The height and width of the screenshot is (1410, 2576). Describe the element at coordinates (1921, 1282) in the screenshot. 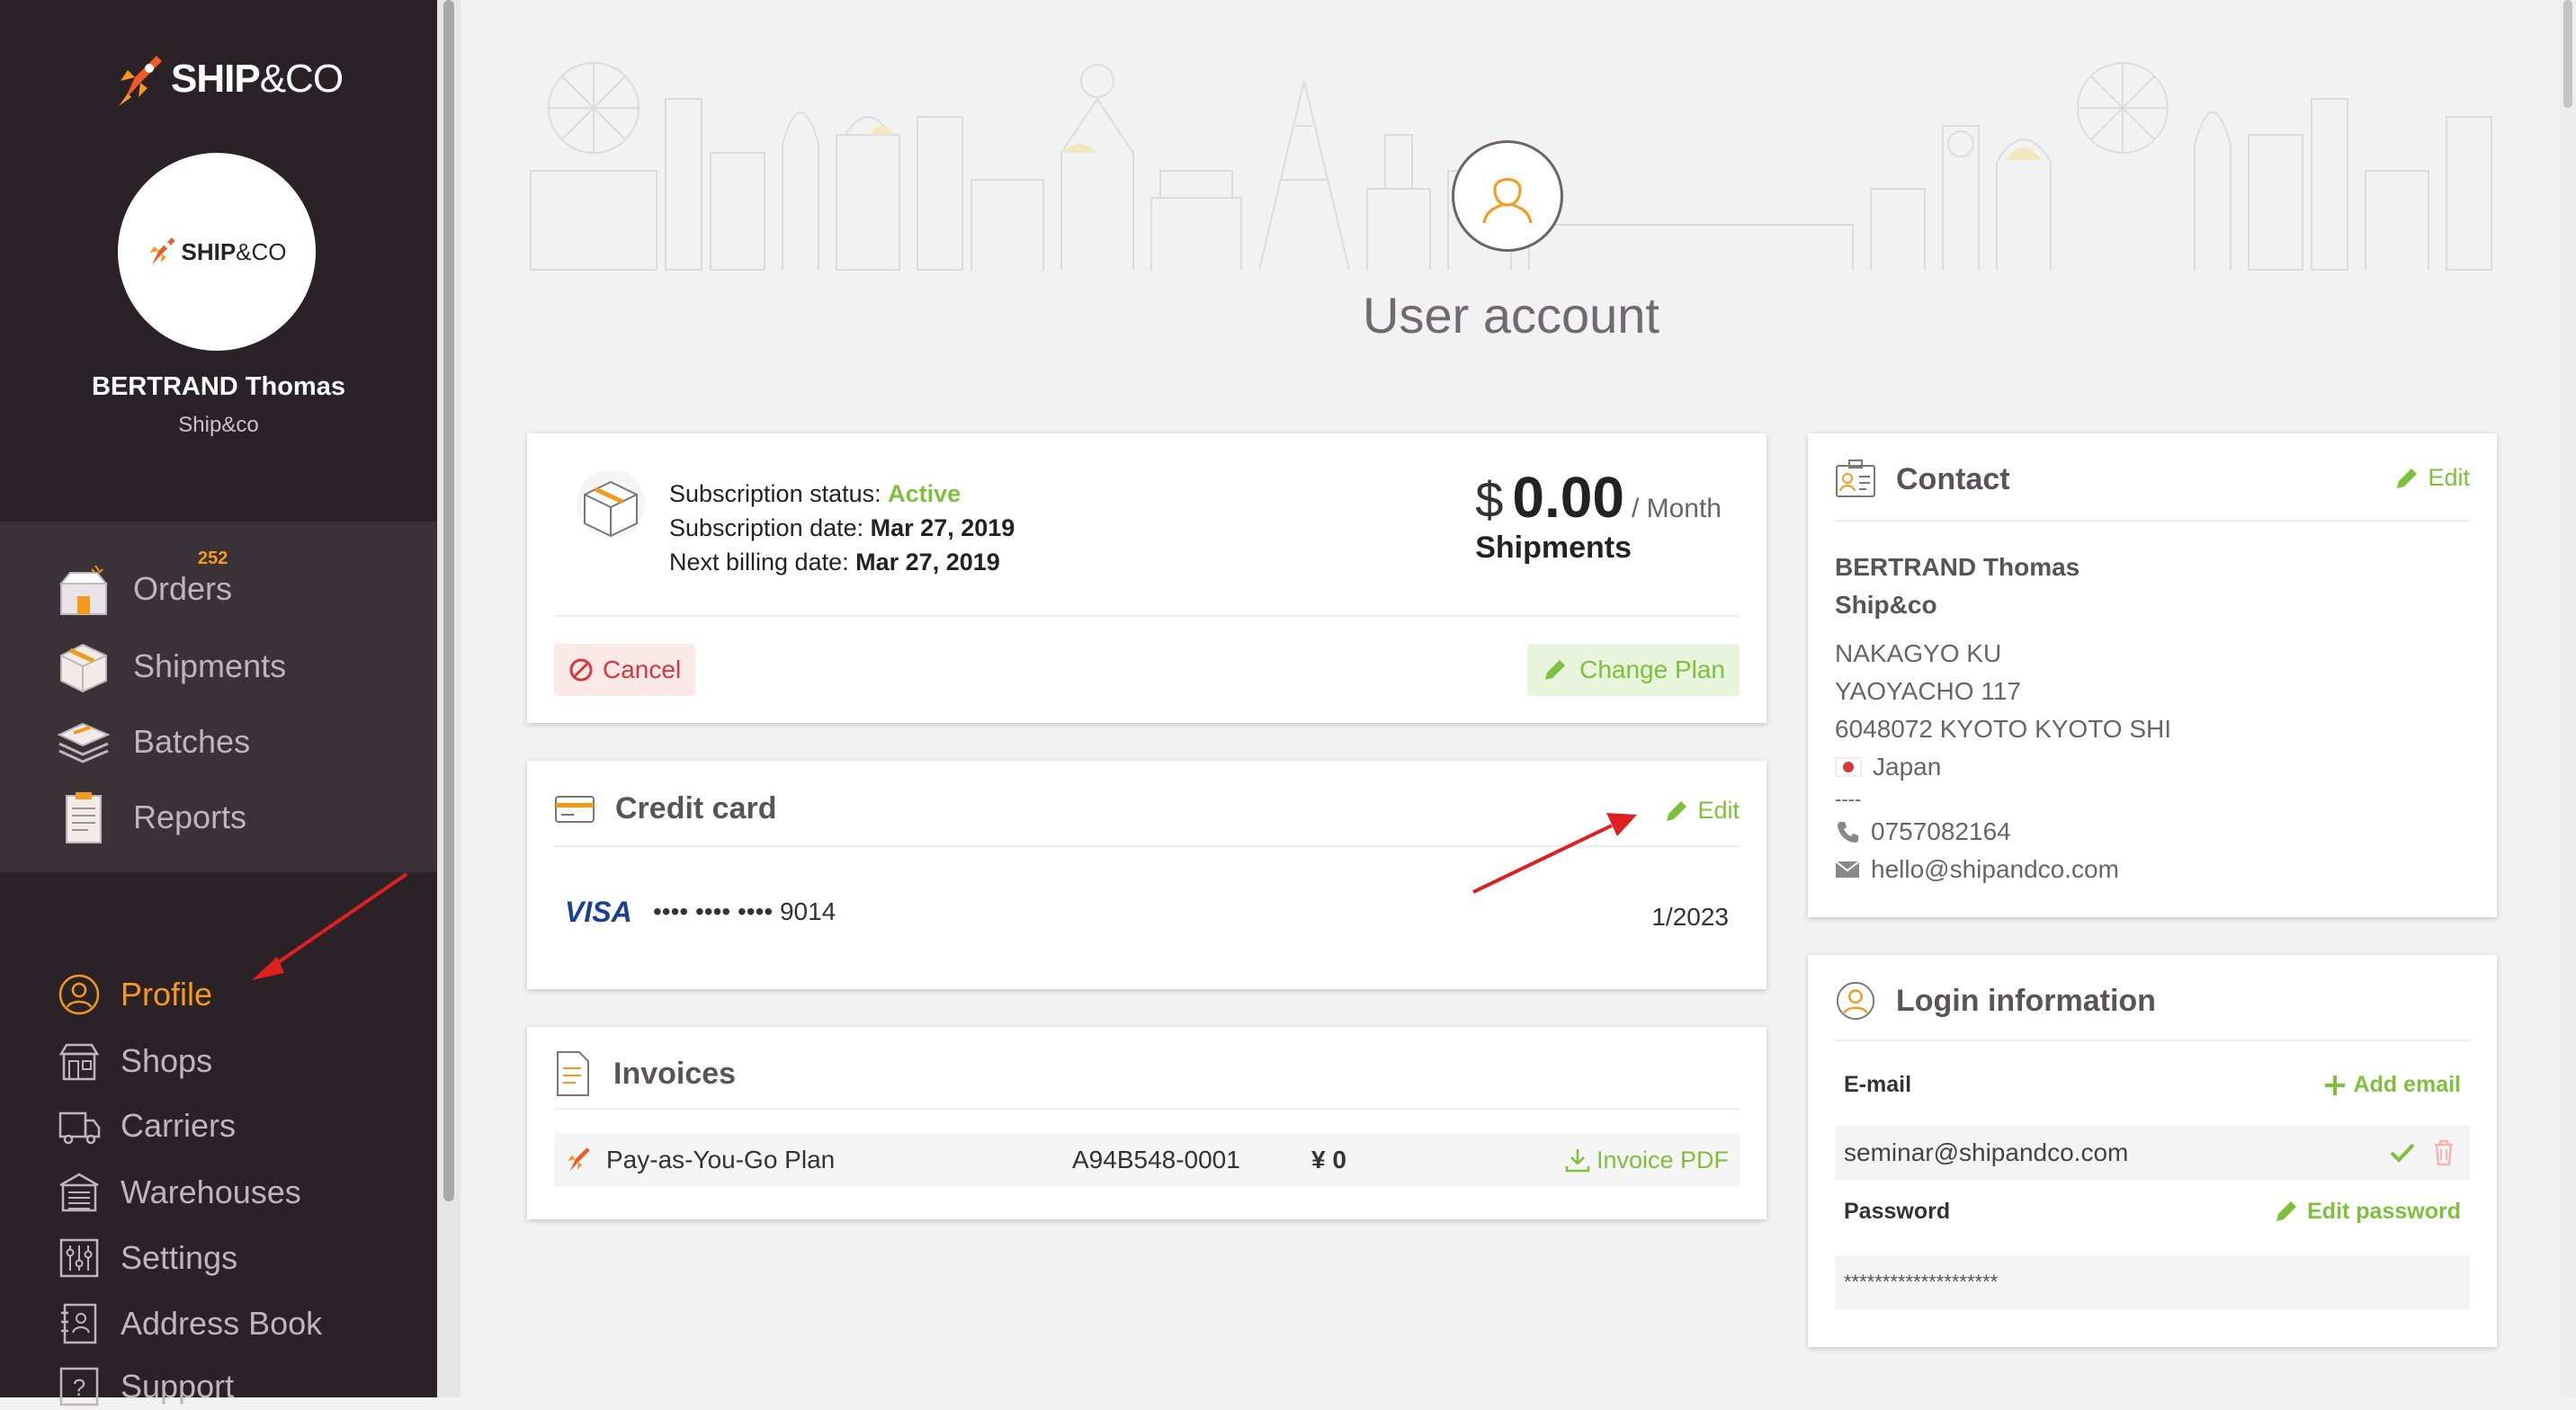

I see `password-value: ********************` at that location.